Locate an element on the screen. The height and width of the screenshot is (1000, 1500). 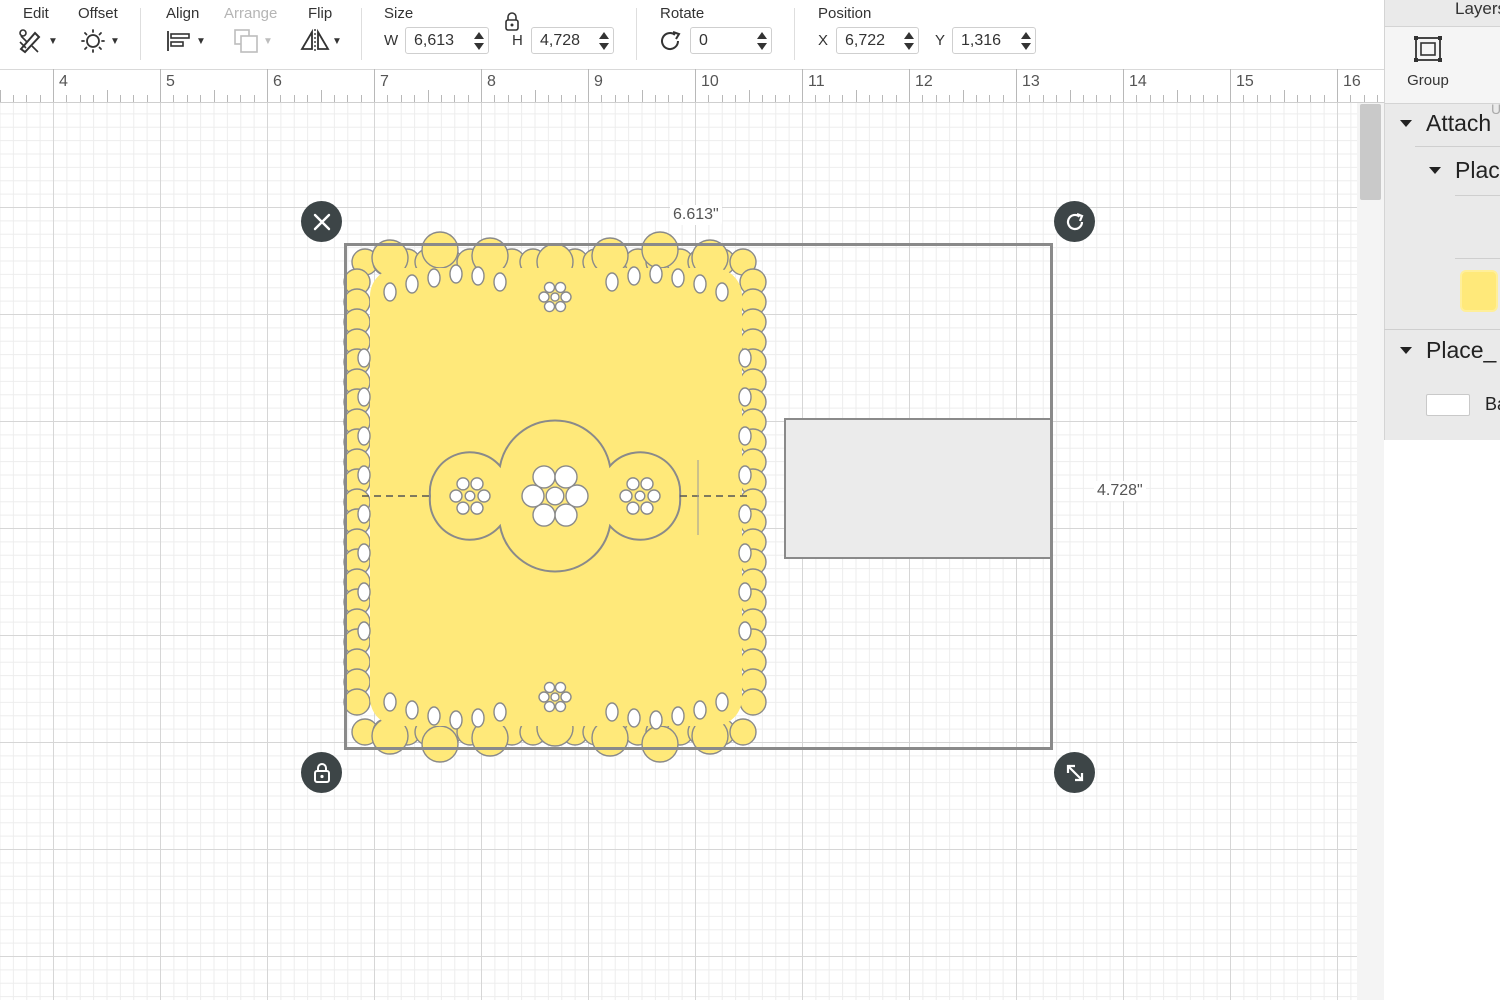
close-icon is located at coordinates (321, 221).